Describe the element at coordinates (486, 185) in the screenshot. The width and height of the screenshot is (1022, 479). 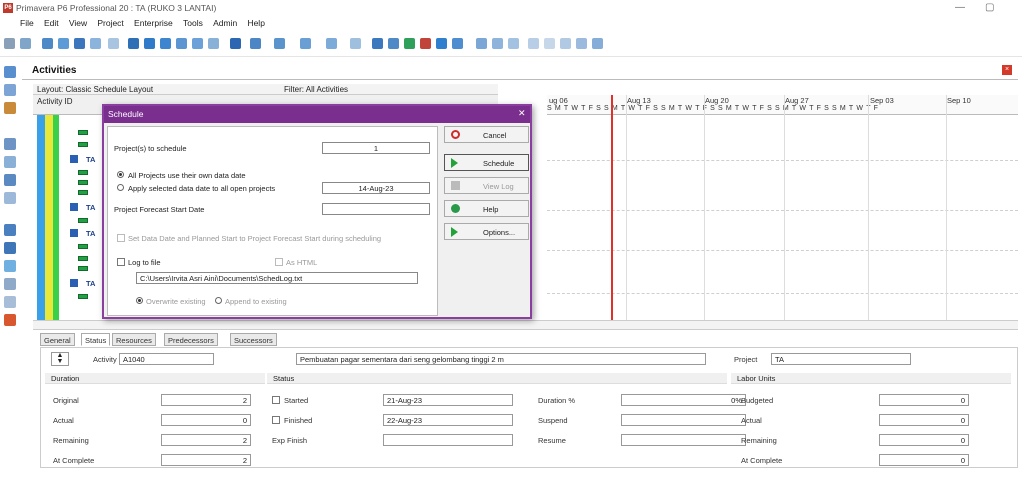
I see `view-log-button: View Log` at that location.